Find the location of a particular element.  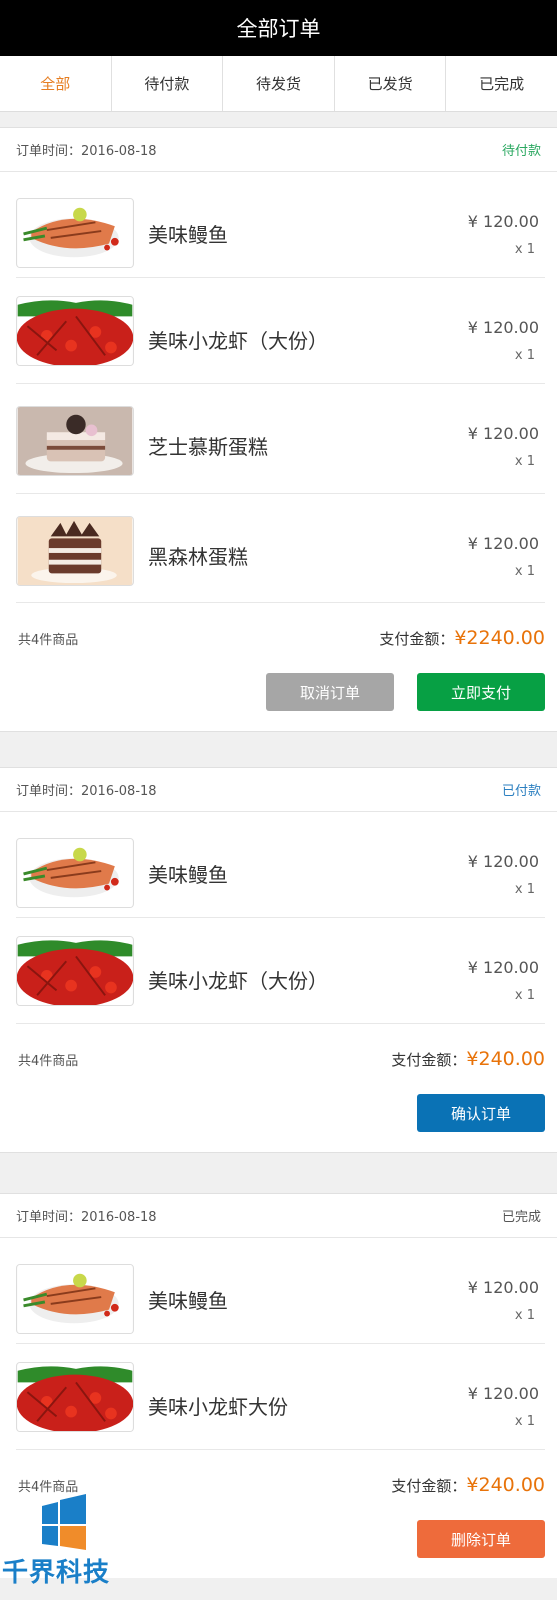

item-name: 芝士慕斯蛋糕 is located at coordinates (208, 447).